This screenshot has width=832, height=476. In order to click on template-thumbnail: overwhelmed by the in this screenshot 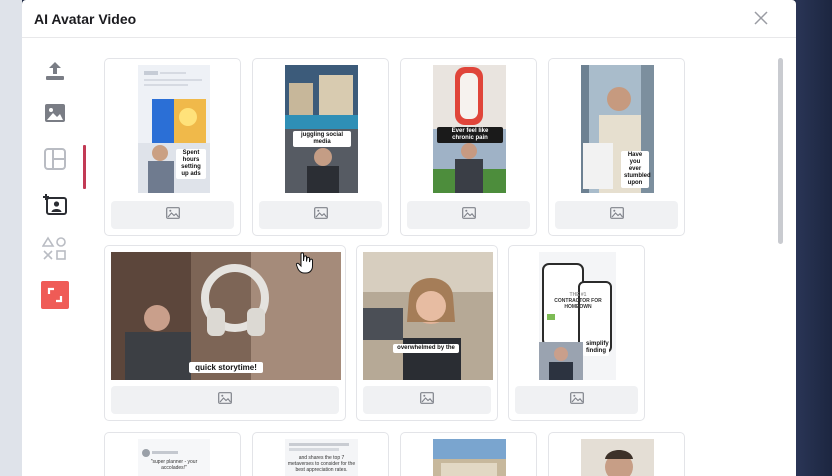, I will do `click(428, 316)`.